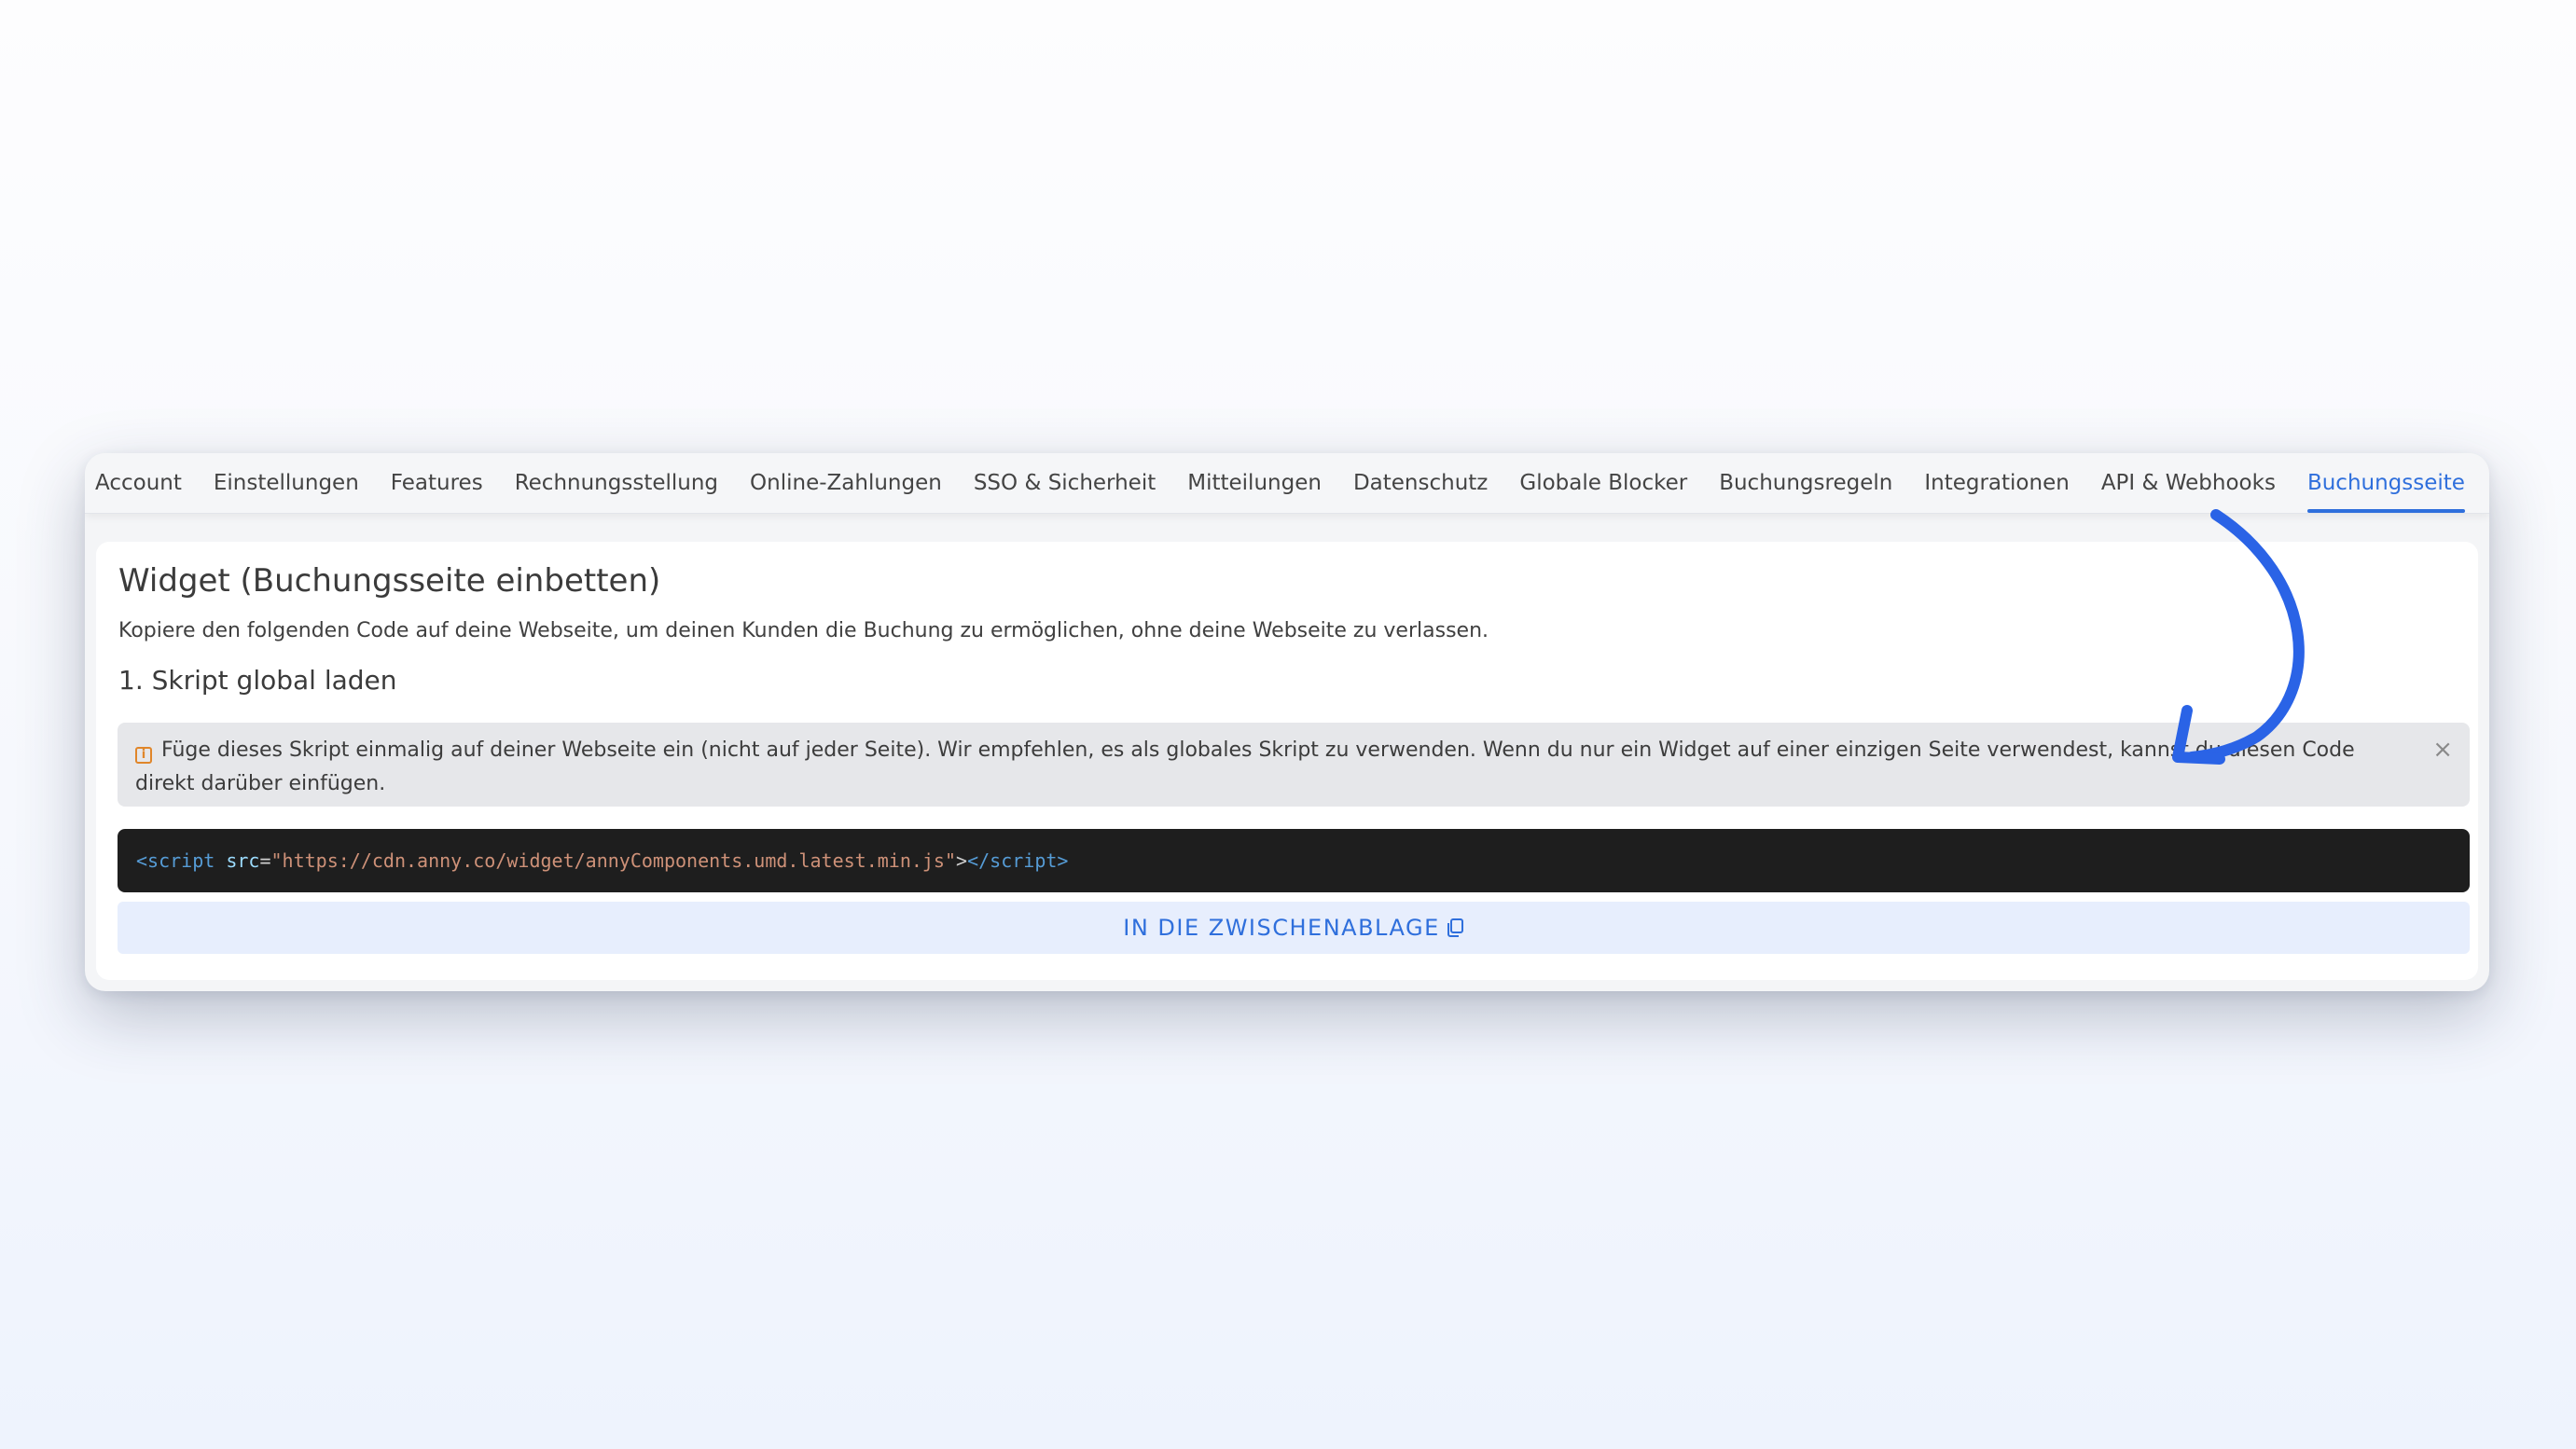 The width and height of the screenshot is (2576, 1449). I want to click on code-equals: =, so click(265, 861).